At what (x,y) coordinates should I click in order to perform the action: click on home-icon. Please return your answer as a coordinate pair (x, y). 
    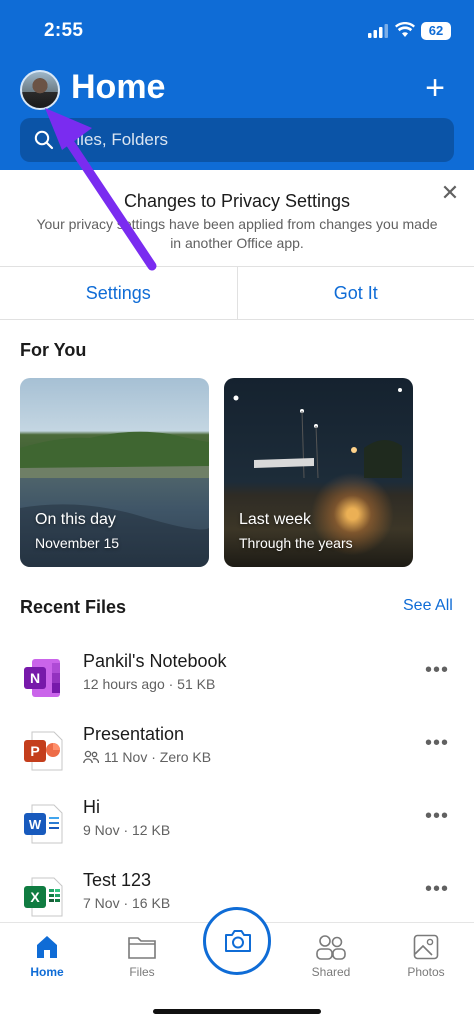
    Looking at the image, I should click on (47, 947).